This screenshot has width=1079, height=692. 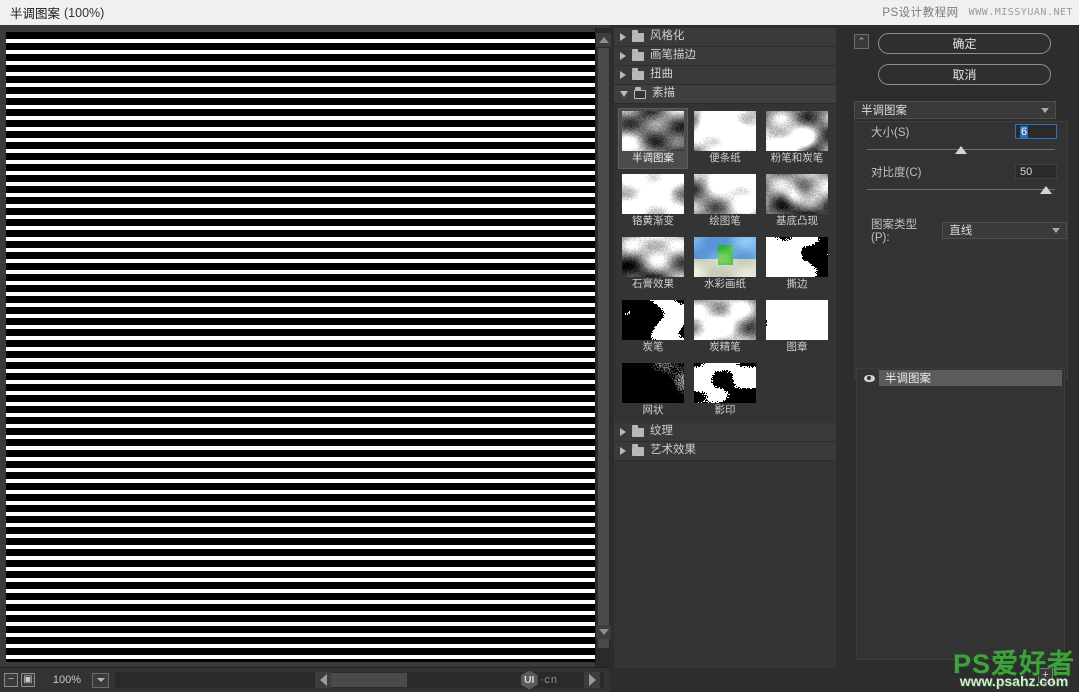 I want to click on filter-thumb-bas-relief: 基底凸现, so click(x=797, y=201).